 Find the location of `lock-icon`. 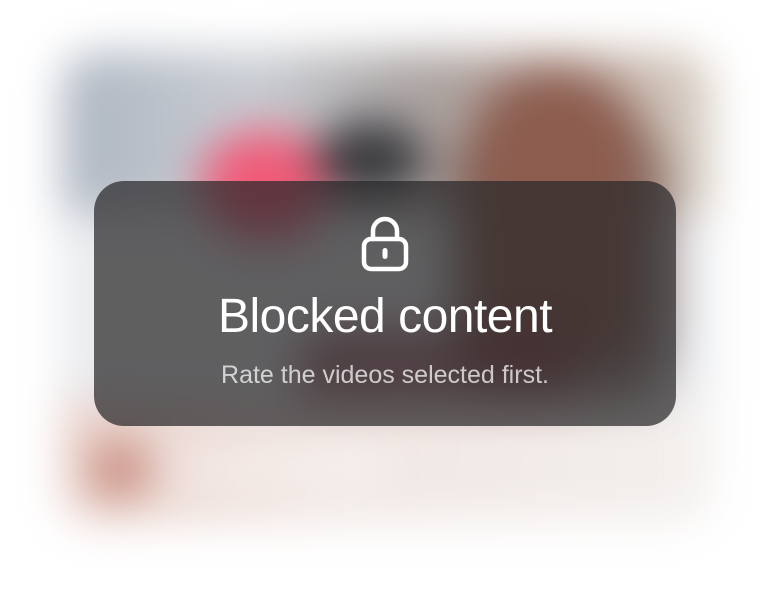

lock-icon is located at coordinates (385, 244).